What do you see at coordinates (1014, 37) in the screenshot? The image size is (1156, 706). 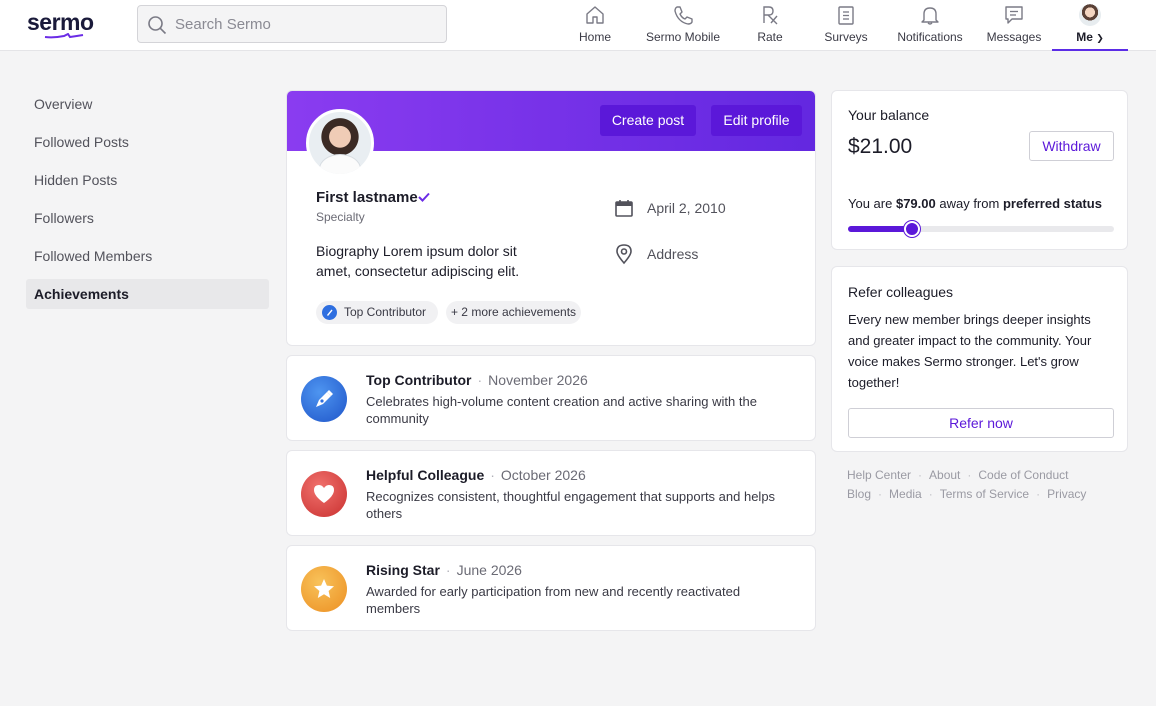 I see `nav-messages-label: Messages` at bounding box center [1014, 37].